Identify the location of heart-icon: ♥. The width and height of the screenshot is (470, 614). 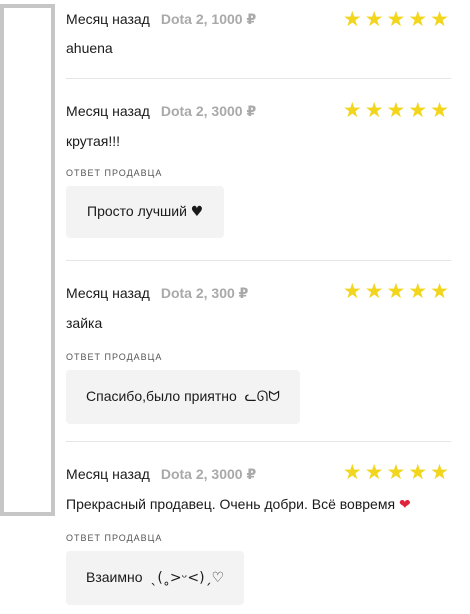
(197, 212).